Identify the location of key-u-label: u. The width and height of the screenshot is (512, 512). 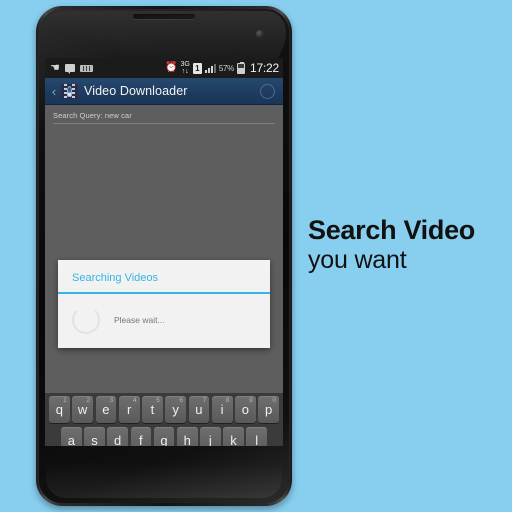
(199, 409).